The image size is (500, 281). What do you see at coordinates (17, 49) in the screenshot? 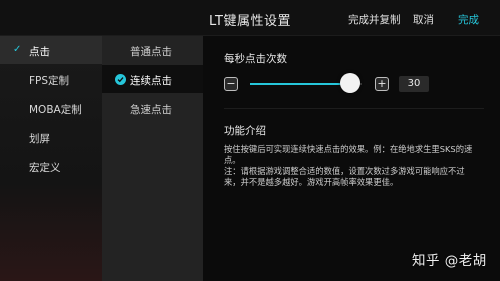
I see `check-icon: ✓` at bounding box center [17, 49].